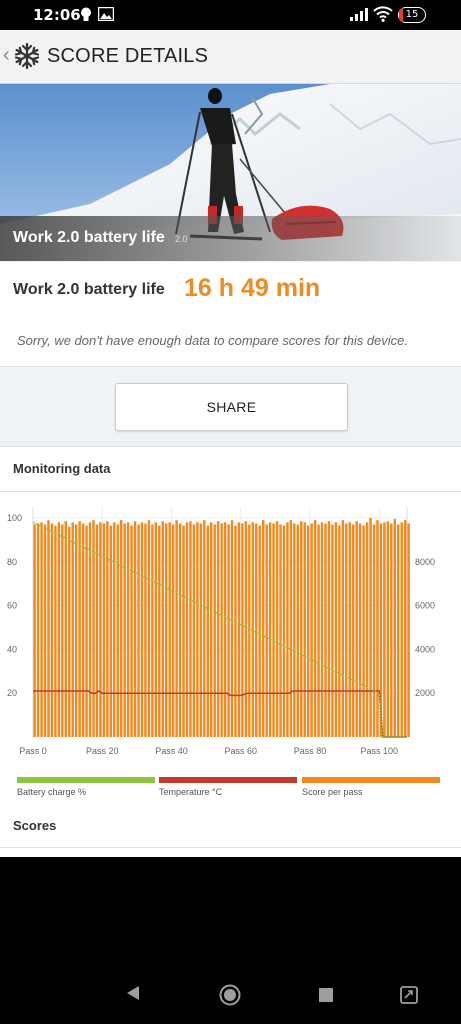 The height and width of the screenshot is (1024, 461). Describe the element at coordinates (12, 562) in the screenshot. I see `y-tick-label: 80` at that location.